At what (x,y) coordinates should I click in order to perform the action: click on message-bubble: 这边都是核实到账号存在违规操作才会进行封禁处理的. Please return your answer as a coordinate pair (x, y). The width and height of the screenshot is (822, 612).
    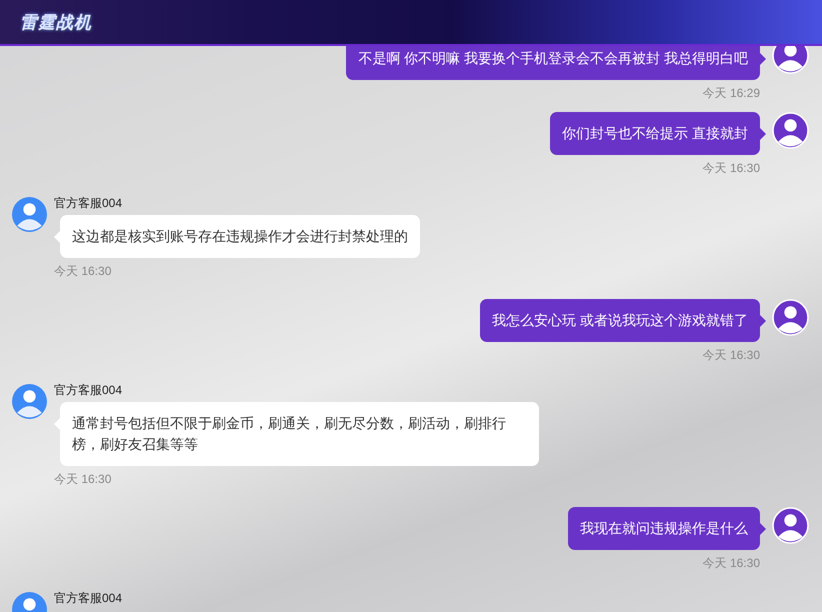
    Looking at the image, I should click on (240, 236).